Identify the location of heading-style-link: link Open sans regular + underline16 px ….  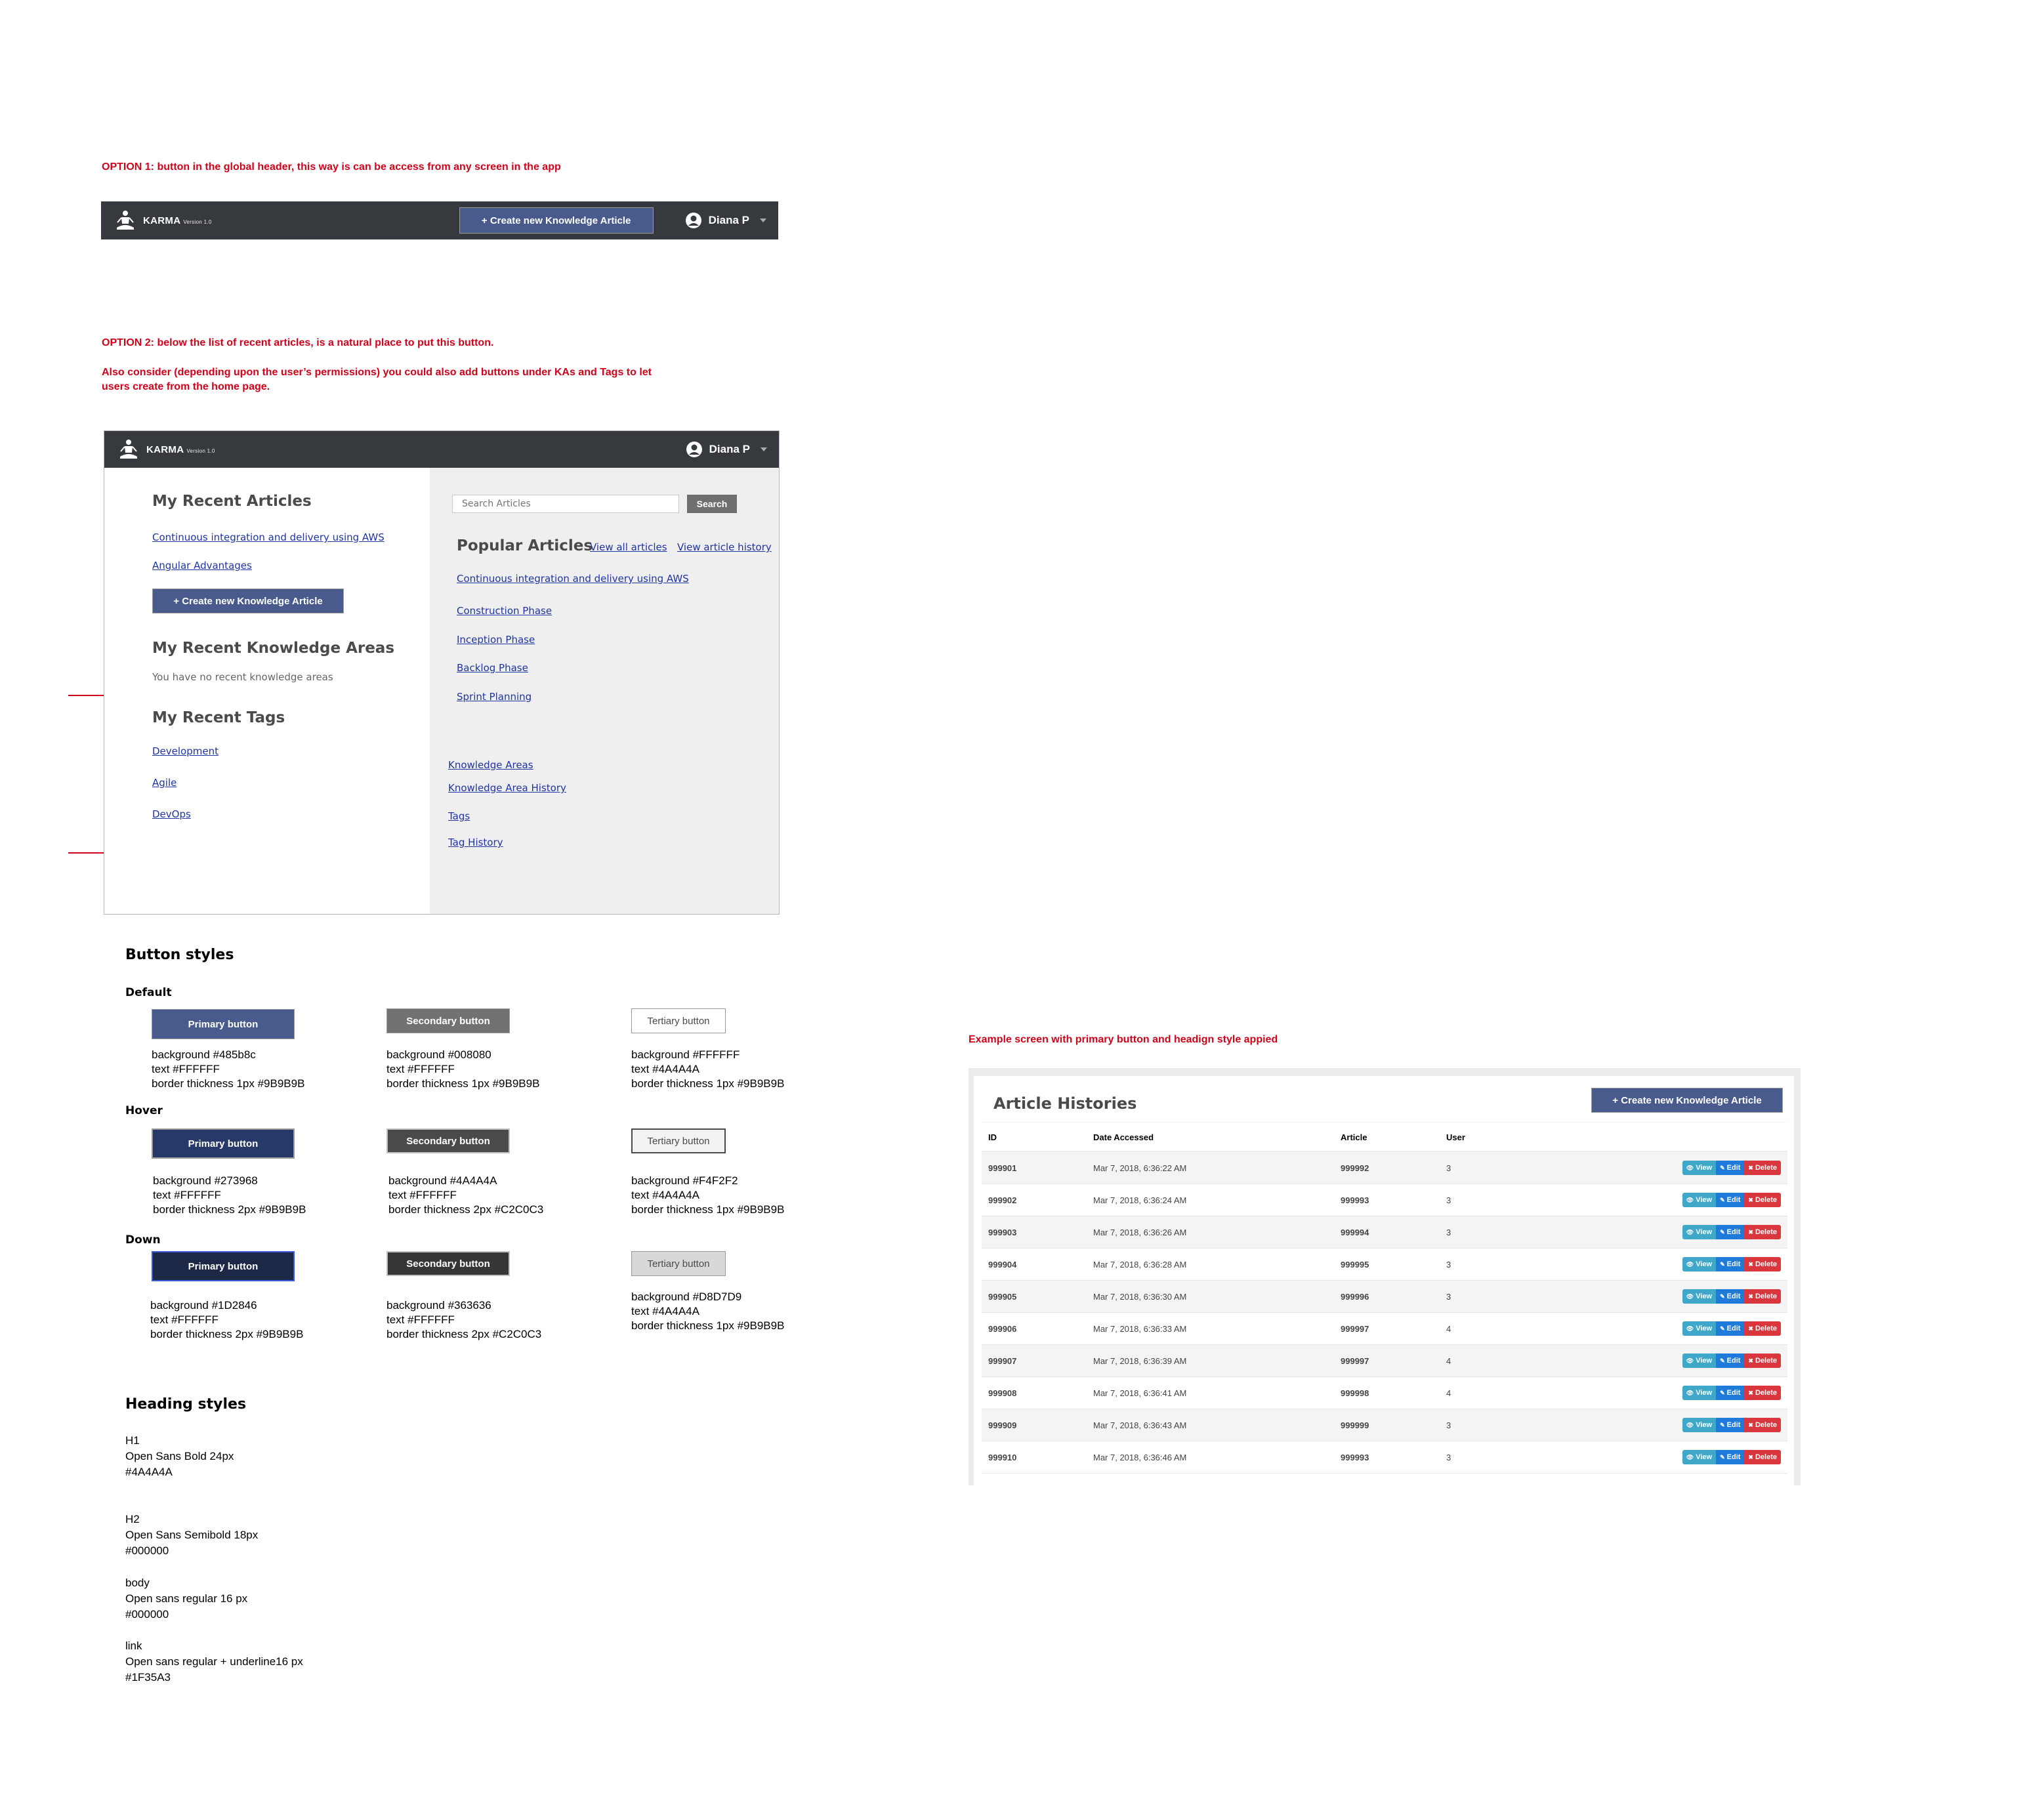
(214, 1661).